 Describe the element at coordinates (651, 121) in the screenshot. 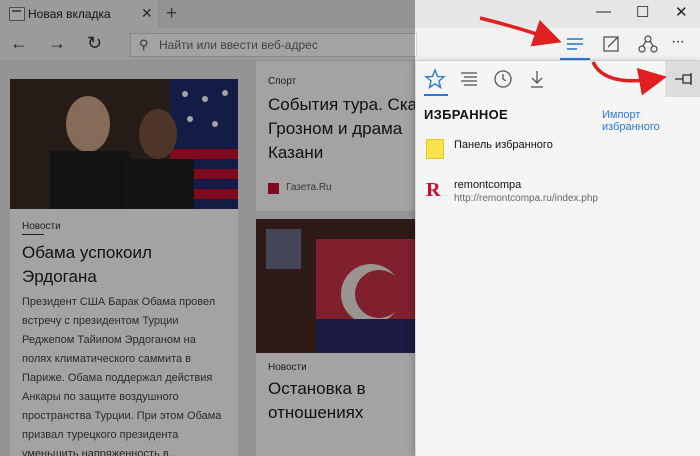

I see `import-favorites-link: Импорт избранного` at that location.